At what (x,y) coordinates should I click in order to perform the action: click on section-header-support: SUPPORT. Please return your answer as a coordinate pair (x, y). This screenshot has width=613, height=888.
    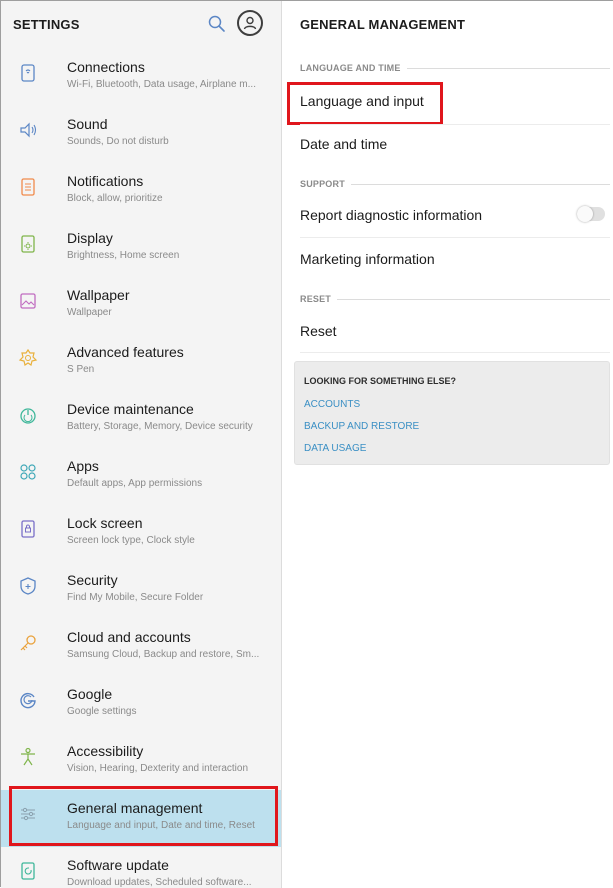
    Looking at the image, I should click on (455, 184).